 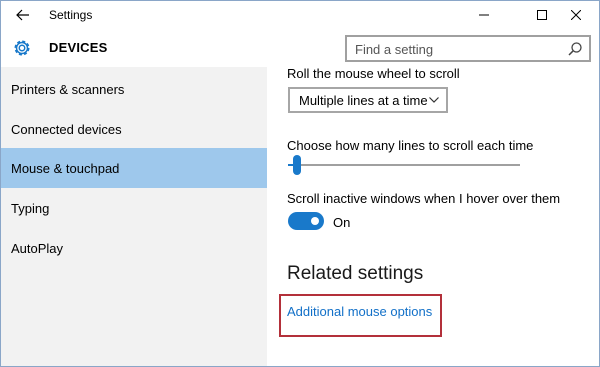 I want to click on sidebar-item-autoplay: AutoPlay, so click(x=134, y=248).